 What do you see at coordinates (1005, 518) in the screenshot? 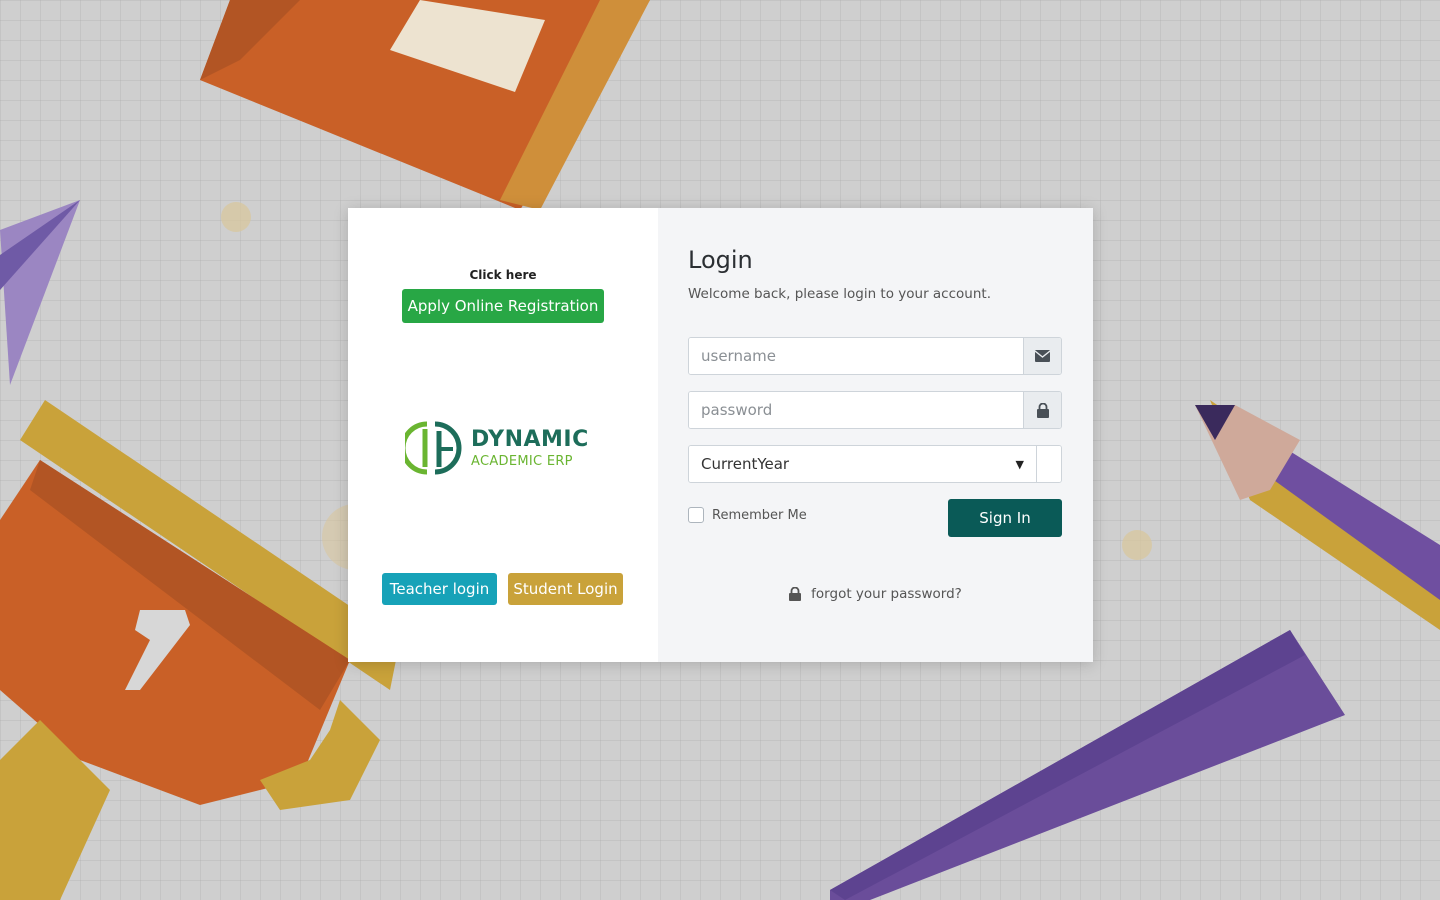
I see `sign-in-button: Sign In` at bounding box center [1005, 518].